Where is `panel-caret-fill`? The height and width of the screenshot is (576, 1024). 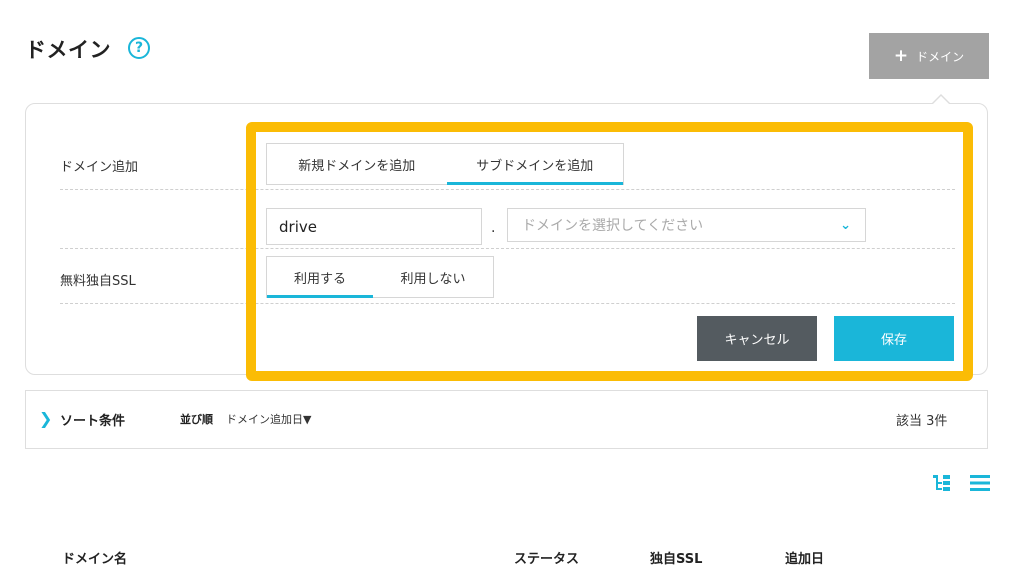
panel-caret-fill is located at coordinates (941, 100).